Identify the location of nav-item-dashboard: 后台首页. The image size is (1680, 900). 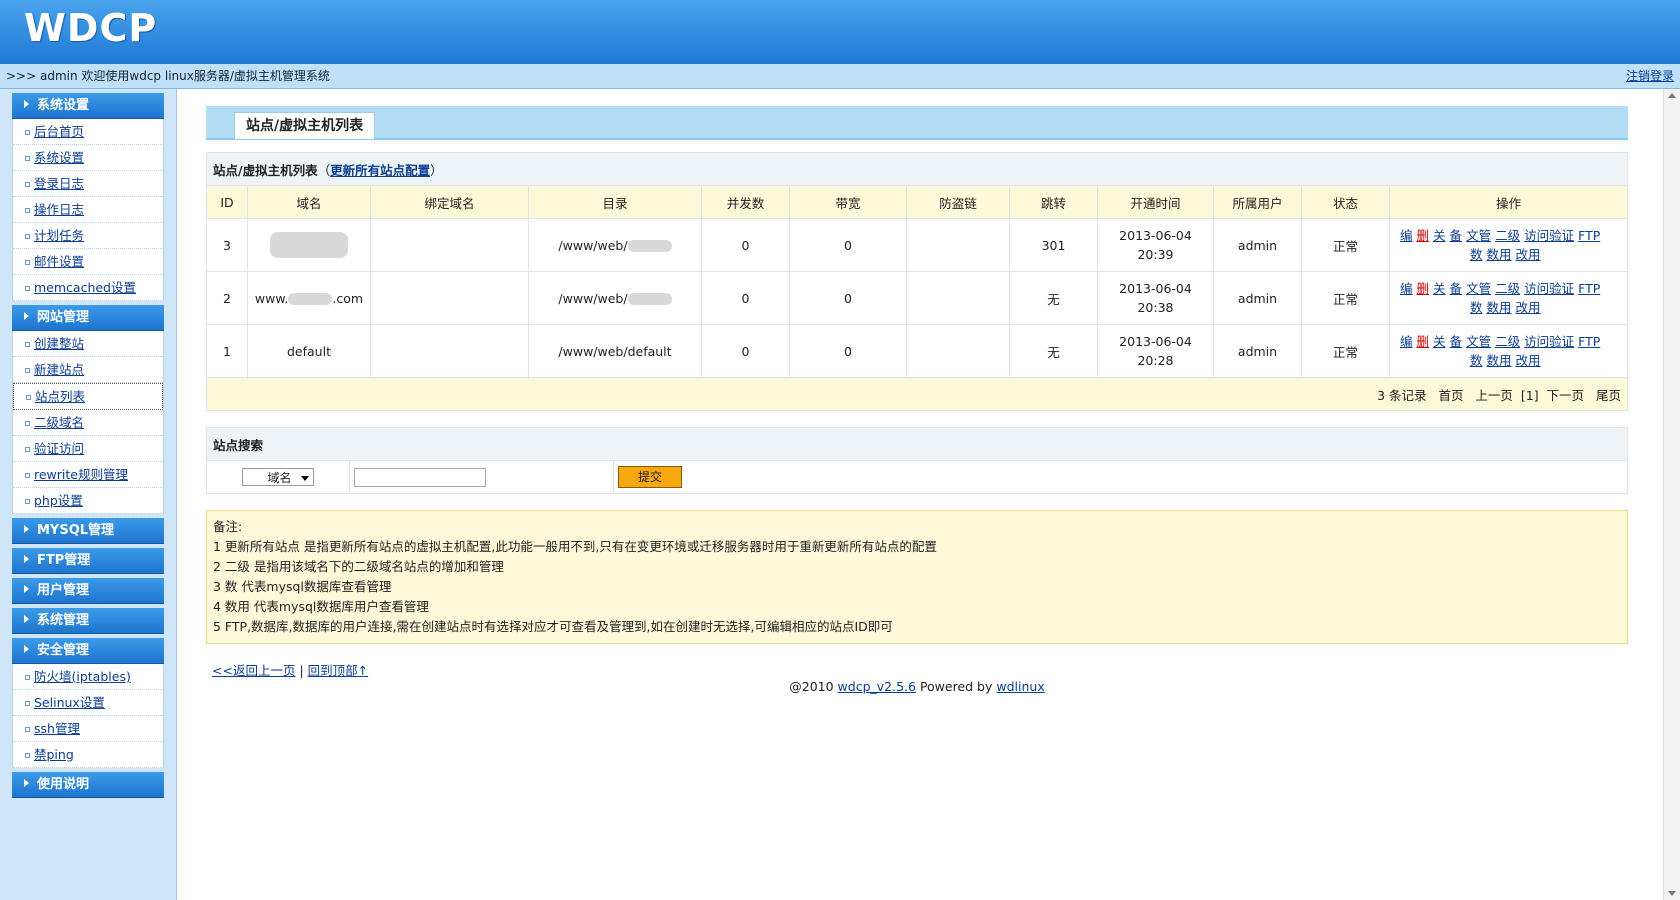
(88, 132).